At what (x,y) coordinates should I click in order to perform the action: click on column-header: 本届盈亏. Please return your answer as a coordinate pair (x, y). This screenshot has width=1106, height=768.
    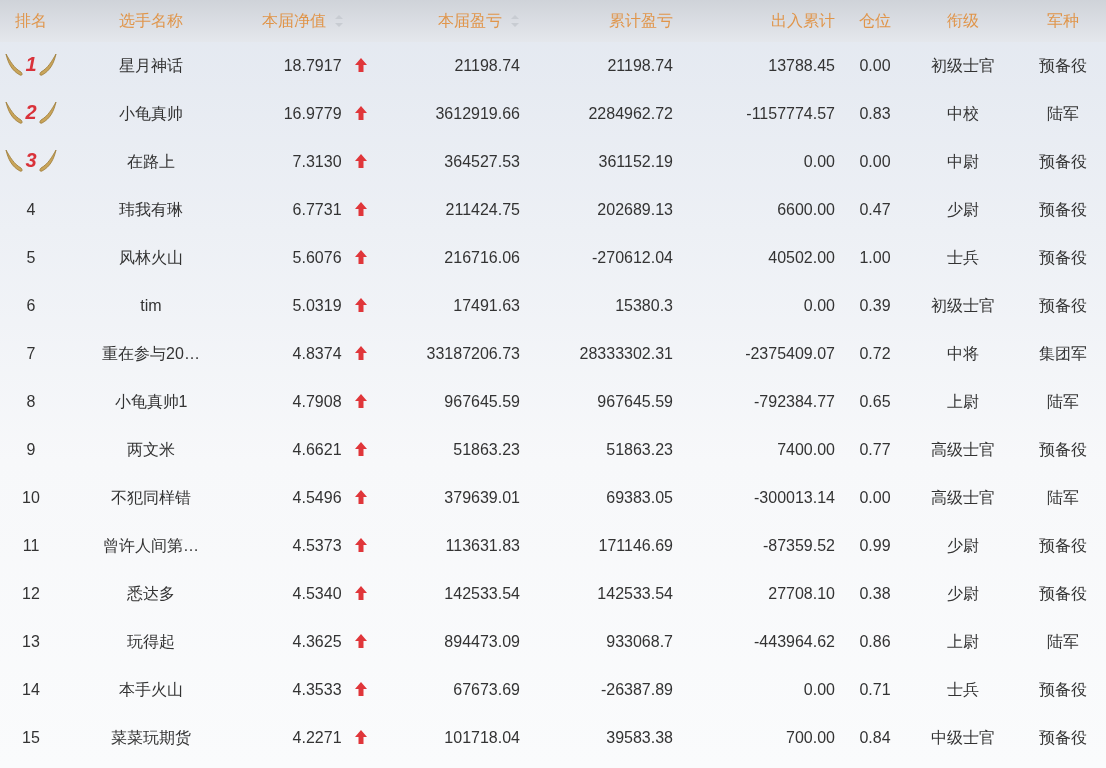
    Looking at the image, I should click on (479, 20).